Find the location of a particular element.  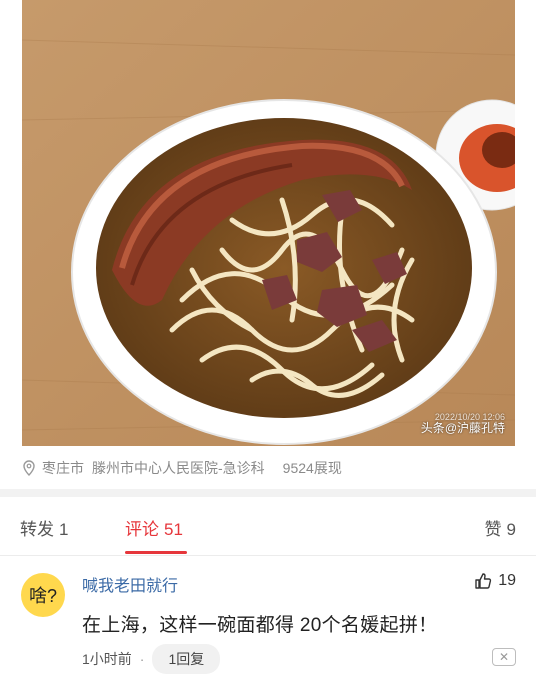

location-pin-icon is located at coordinates (29, 468).